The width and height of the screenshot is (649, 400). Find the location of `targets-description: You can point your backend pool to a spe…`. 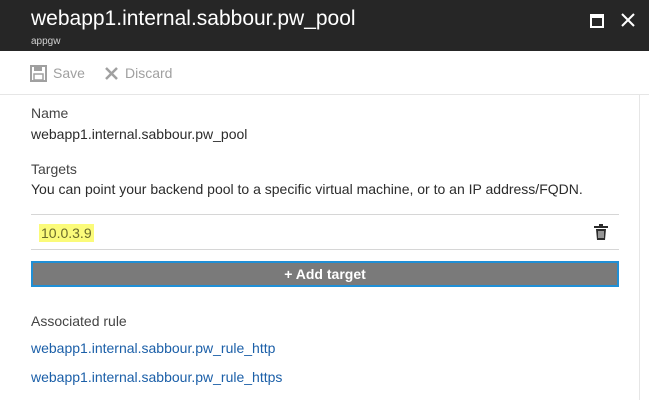

targets-description: You can point your backend pool to a spe… is located at coordinates (307, 189).